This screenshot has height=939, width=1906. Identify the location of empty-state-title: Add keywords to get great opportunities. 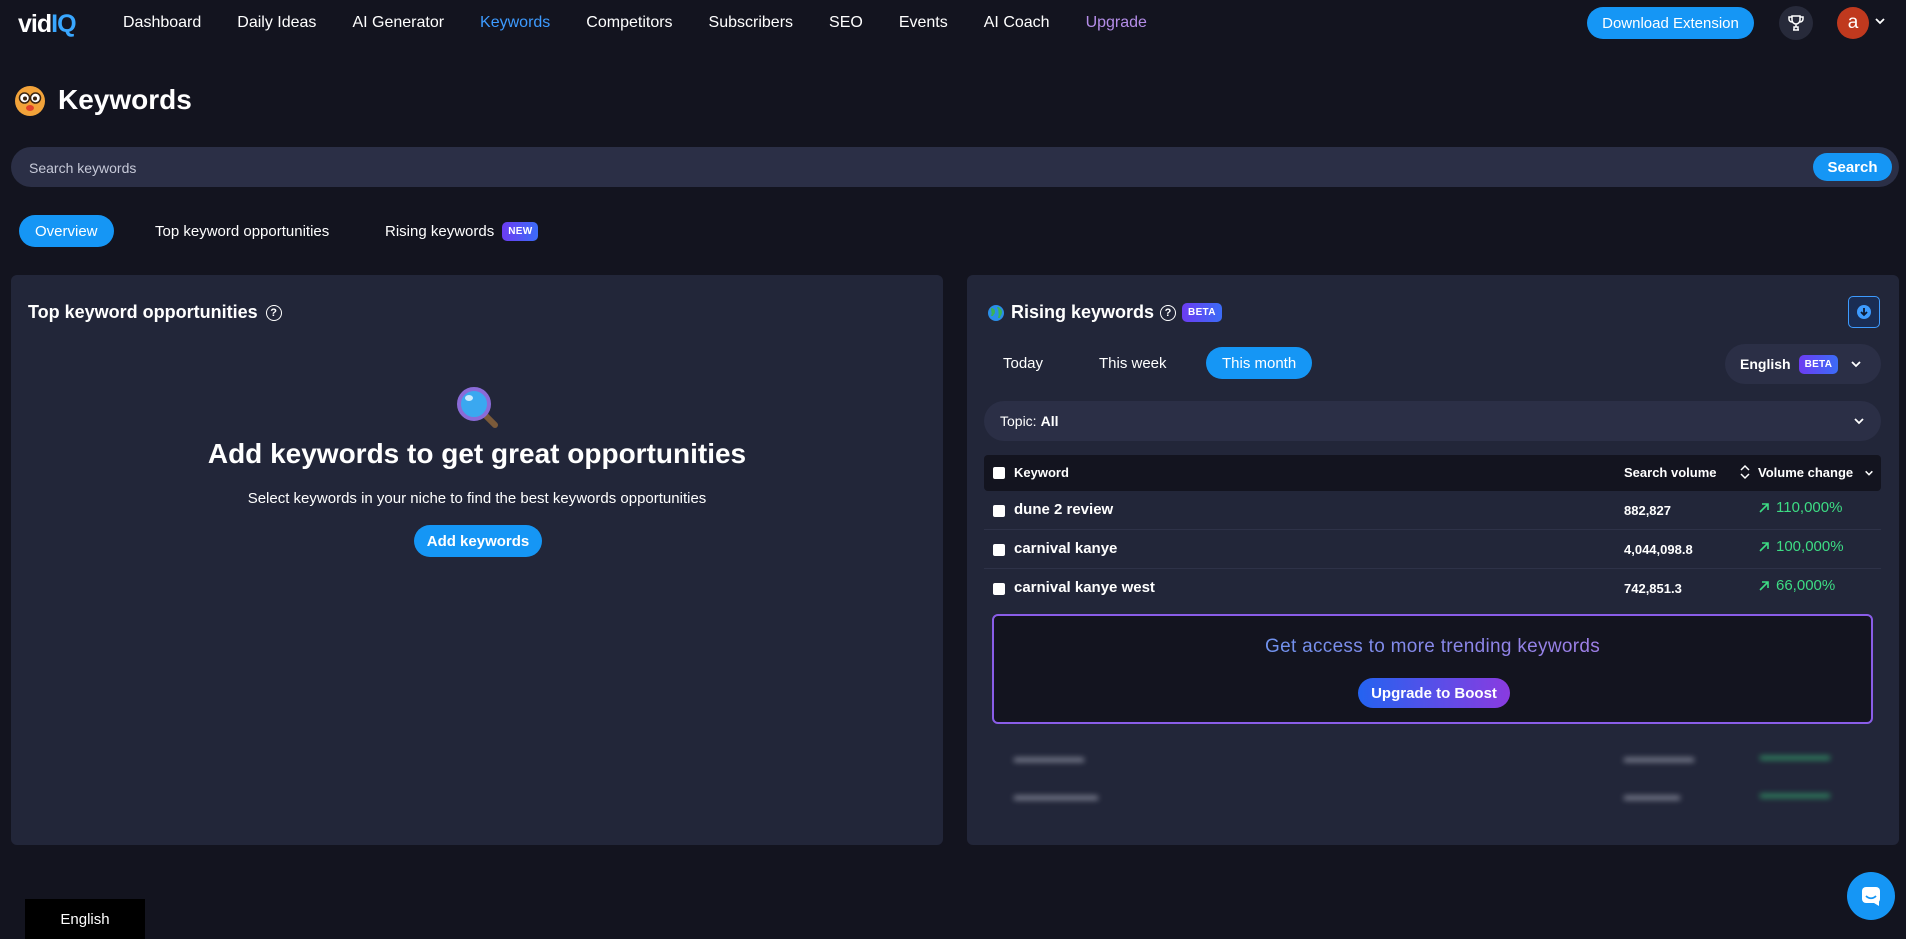
(477, 453).